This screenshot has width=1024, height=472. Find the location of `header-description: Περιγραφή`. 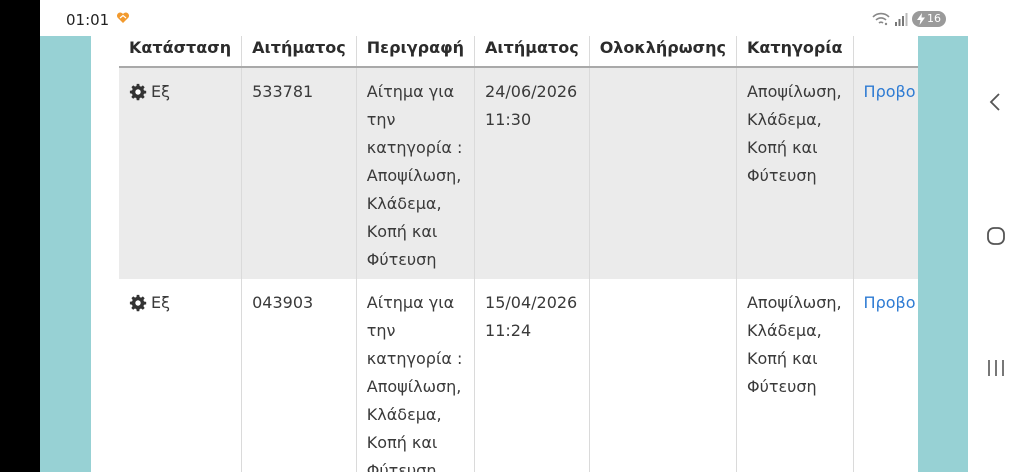

header-description: Περιγραφή is located at coordinates (416, 52).